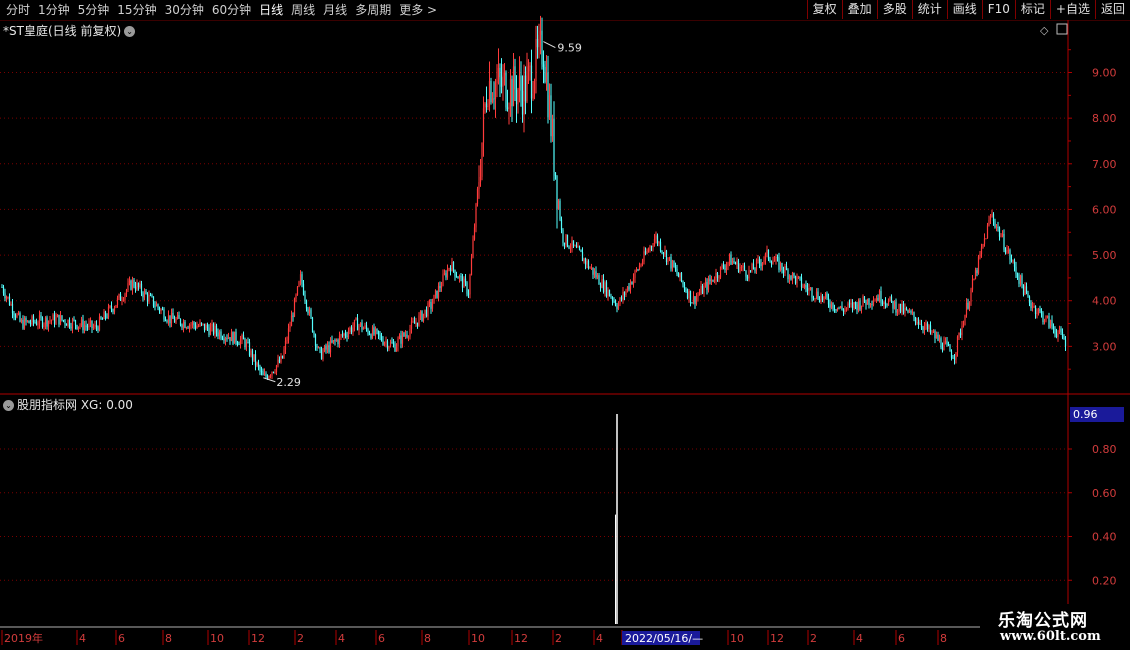  I want to click on x-tick-label: 2, so click(558, 638).